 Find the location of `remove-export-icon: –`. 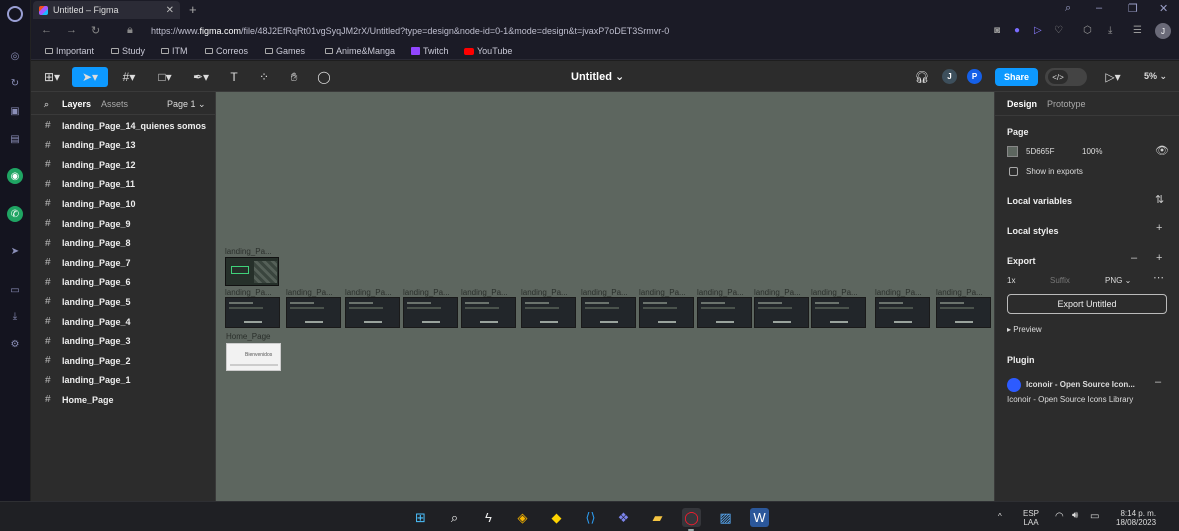

remove-export-icon: – is located at coordinates (1134, 258).